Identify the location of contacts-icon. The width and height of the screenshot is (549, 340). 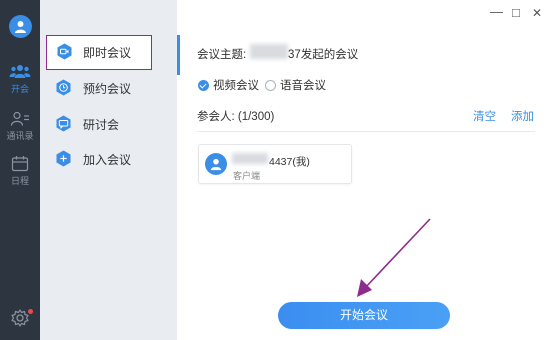
(19, 118).